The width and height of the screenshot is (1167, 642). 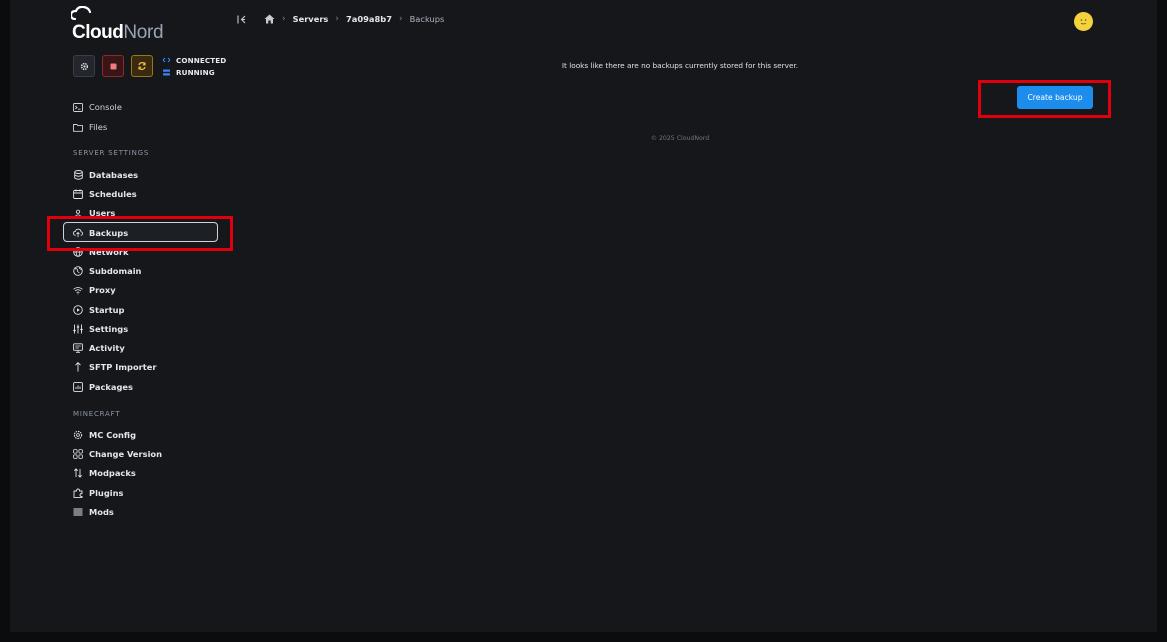 What do you see at coordinates (78, 512) in the screenshot?
I see `menu-lines-icon` at bounding box center [78, 512].